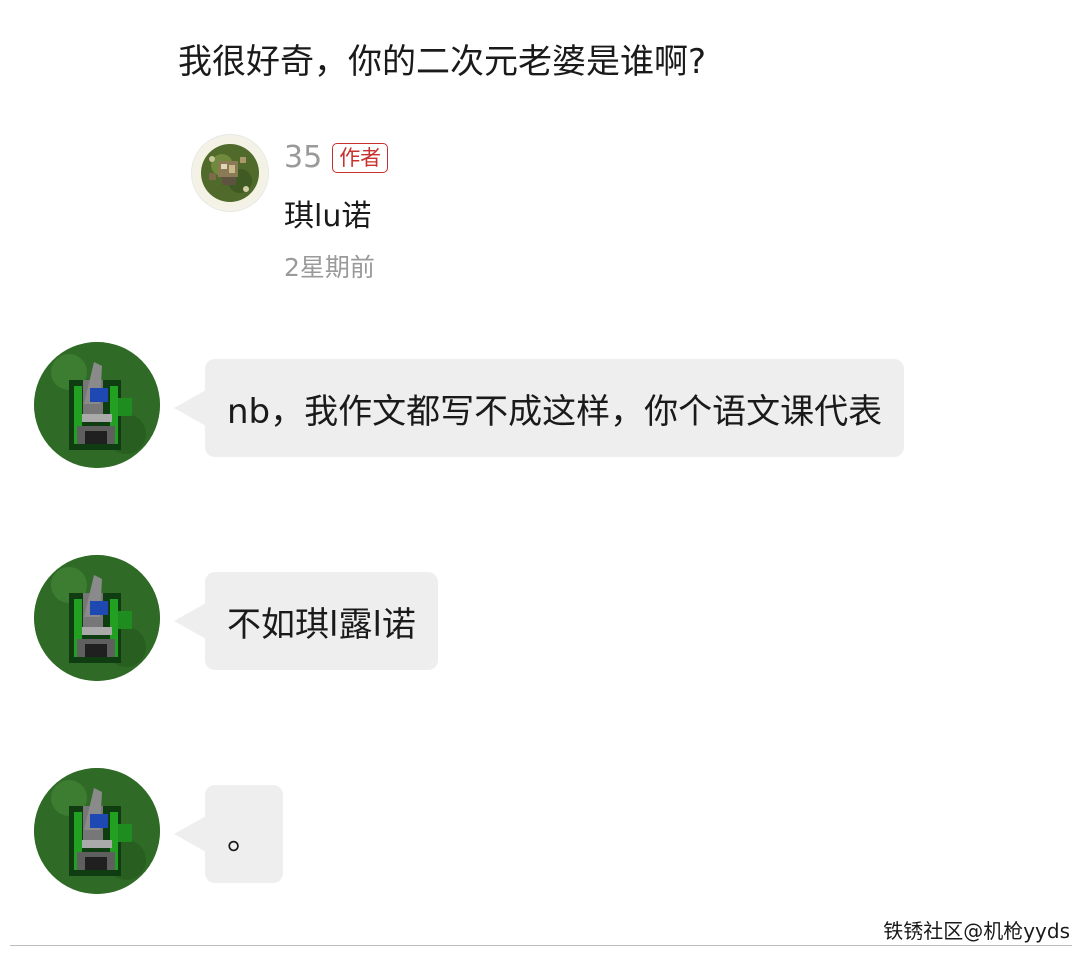 Image resolution: width=1080 pixels, height=955 pixels. What do you see at coordinates (534, 833) in the screenshot?
I see `chat-message: 。` at bounding box center [534, 833].